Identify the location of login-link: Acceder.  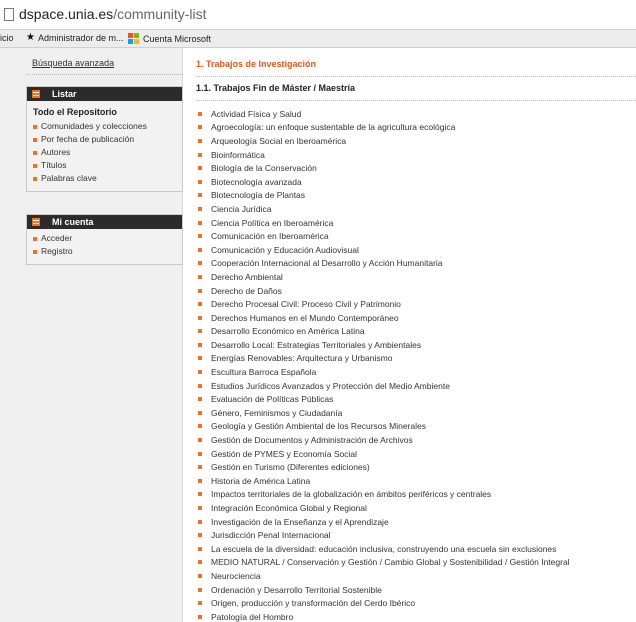
(104, 238).